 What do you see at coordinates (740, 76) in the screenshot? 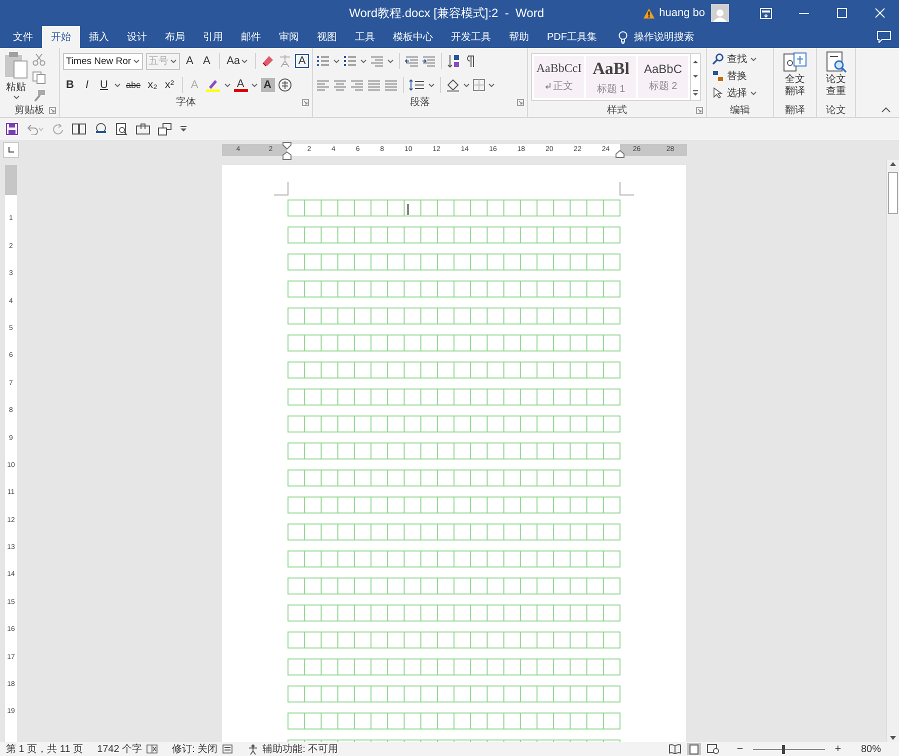
I see `edit-command: 替换` at bounding box center [740, 76].